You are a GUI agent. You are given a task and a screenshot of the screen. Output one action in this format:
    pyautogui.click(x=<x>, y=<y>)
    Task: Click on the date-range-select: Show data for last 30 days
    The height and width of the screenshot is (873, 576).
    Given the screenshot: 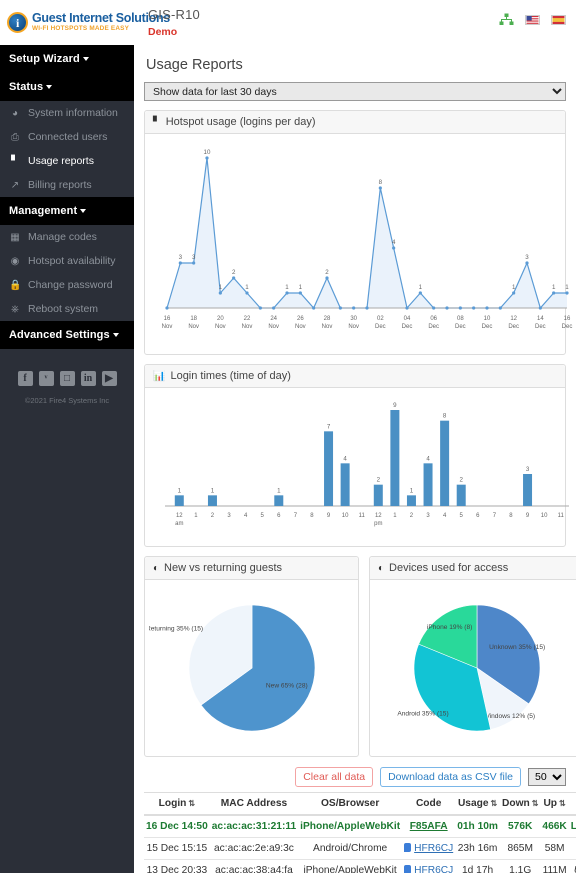 What is the action you would take?
    pyautogui.click(x=355, y=91)
    